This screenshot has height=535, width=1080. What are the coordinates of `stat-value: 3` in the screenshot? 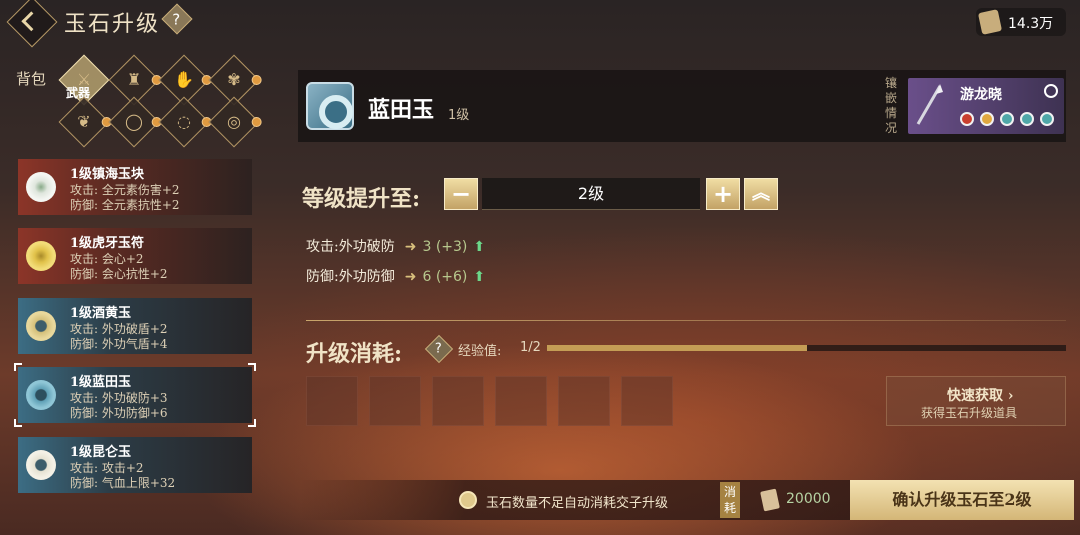 It's located at (427, 247).